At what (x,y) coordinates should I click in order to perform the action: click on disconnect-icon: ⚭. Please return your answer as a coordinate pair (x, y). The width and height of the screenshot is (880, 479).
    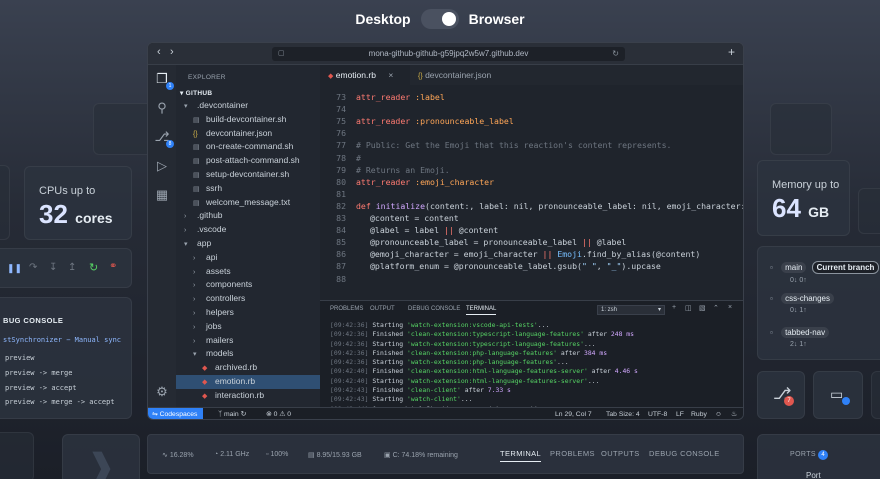
    Looking at the image, I should click on (113, 266).